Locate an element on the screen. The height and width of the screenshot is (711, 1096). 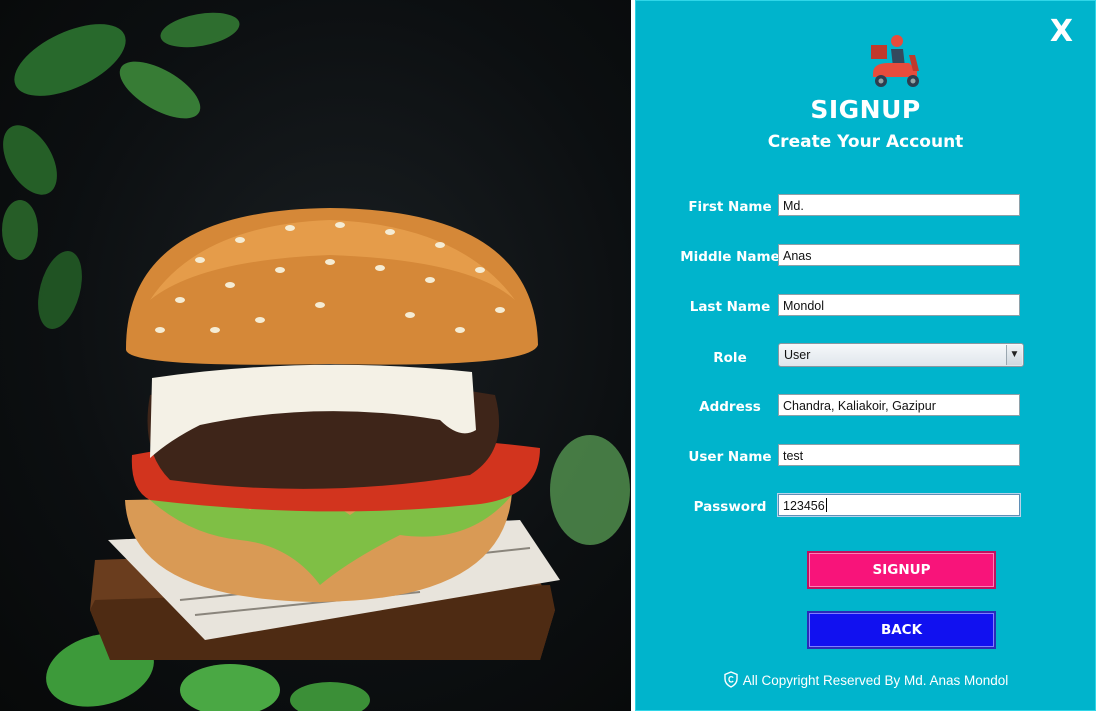
copyright-shield-icon is located at coordinates (730, 679).